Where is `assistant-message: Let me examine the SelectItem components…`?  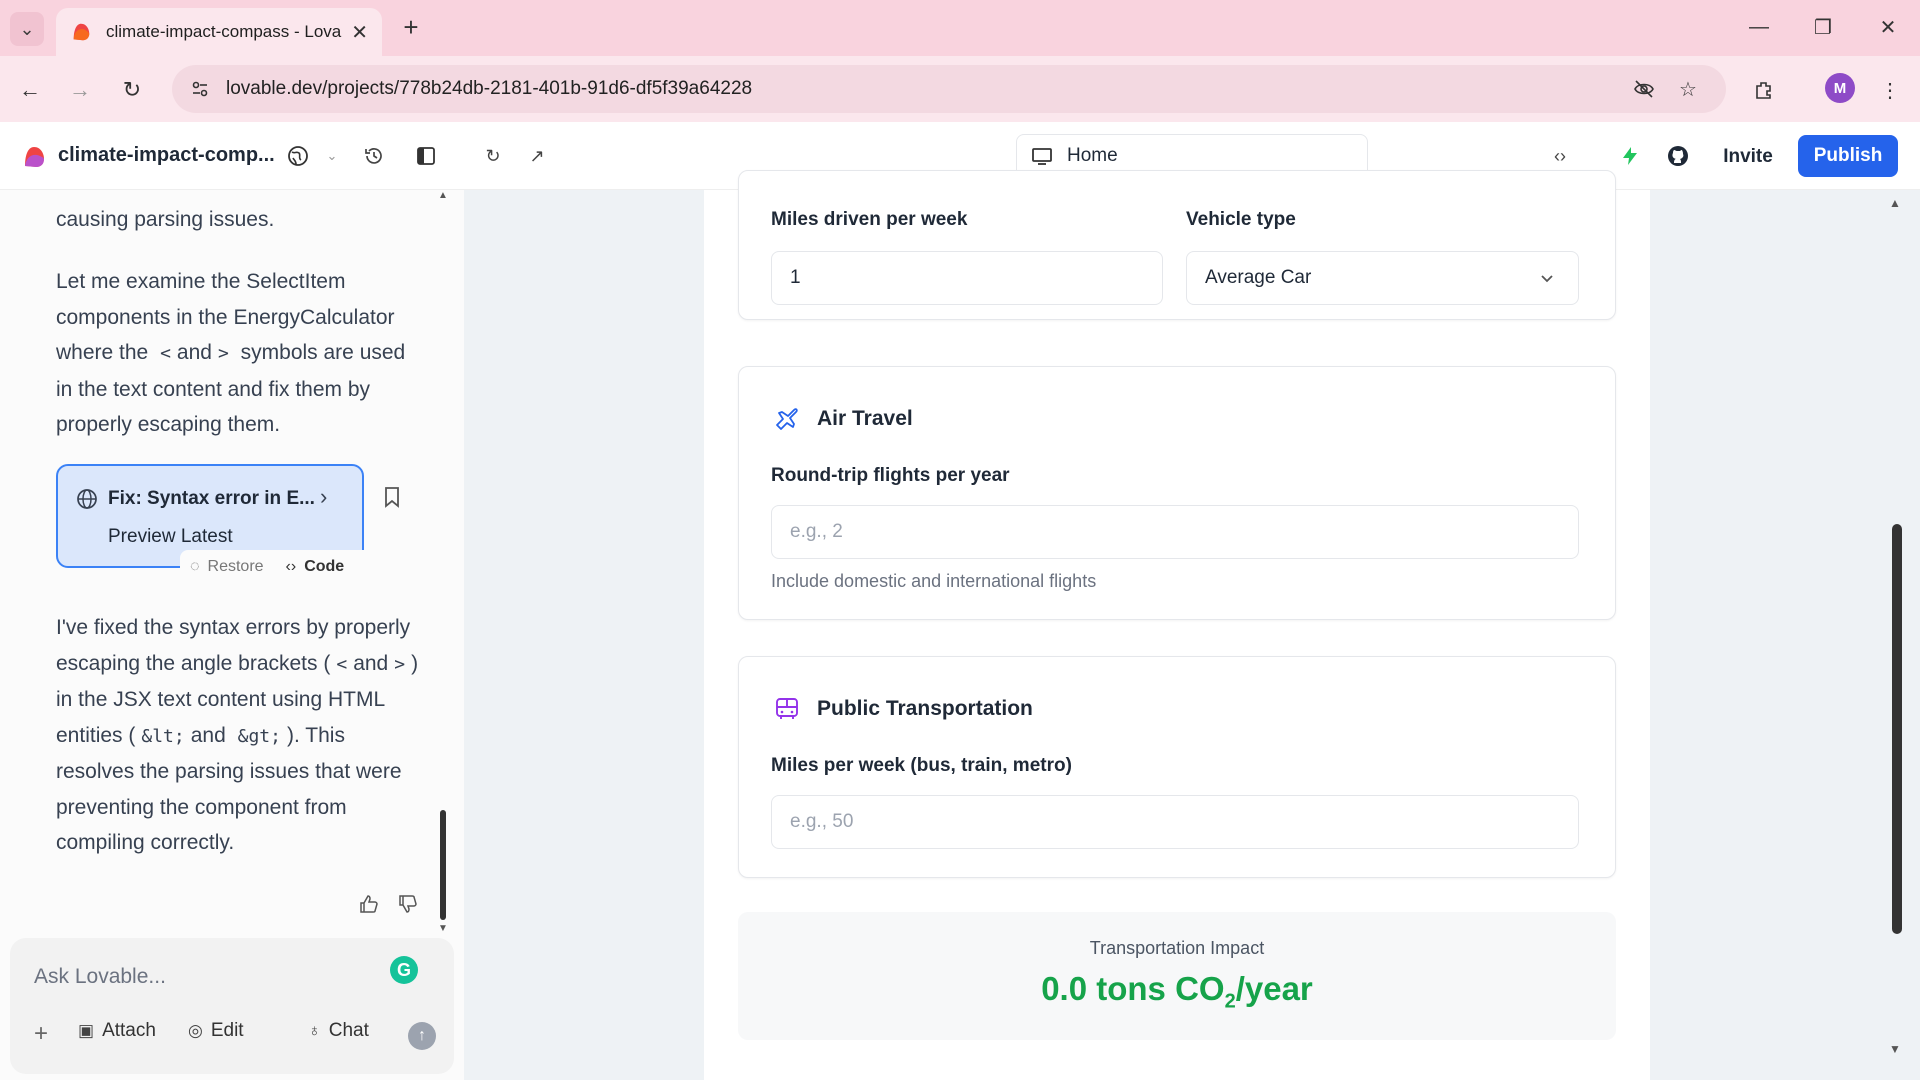
assistant-message: Let me examine the SelectItem components… is located at coordinates (231, 353).